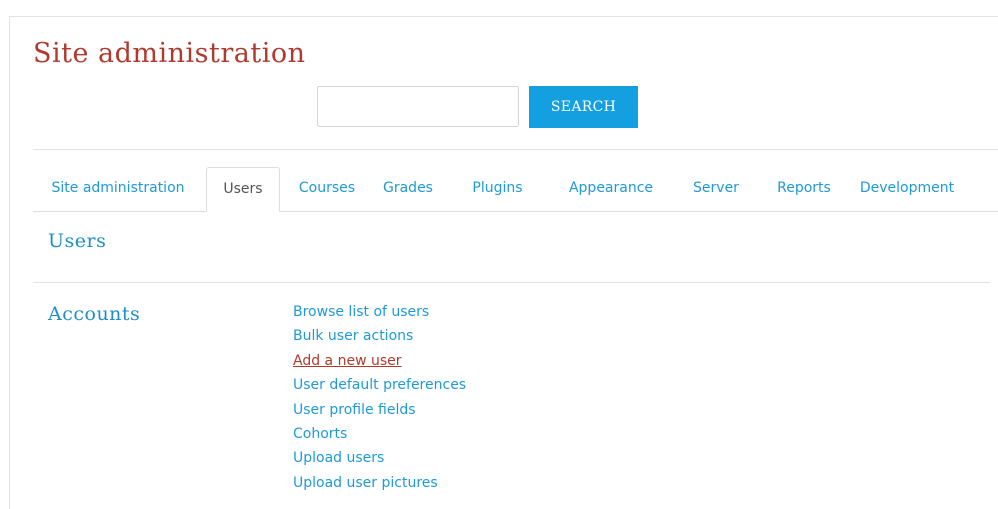 This screenshot has width=998, height=509. Describe the element at coordinates (583, 107) in the screenshot. I see `search-button: SEARCH` at that location.